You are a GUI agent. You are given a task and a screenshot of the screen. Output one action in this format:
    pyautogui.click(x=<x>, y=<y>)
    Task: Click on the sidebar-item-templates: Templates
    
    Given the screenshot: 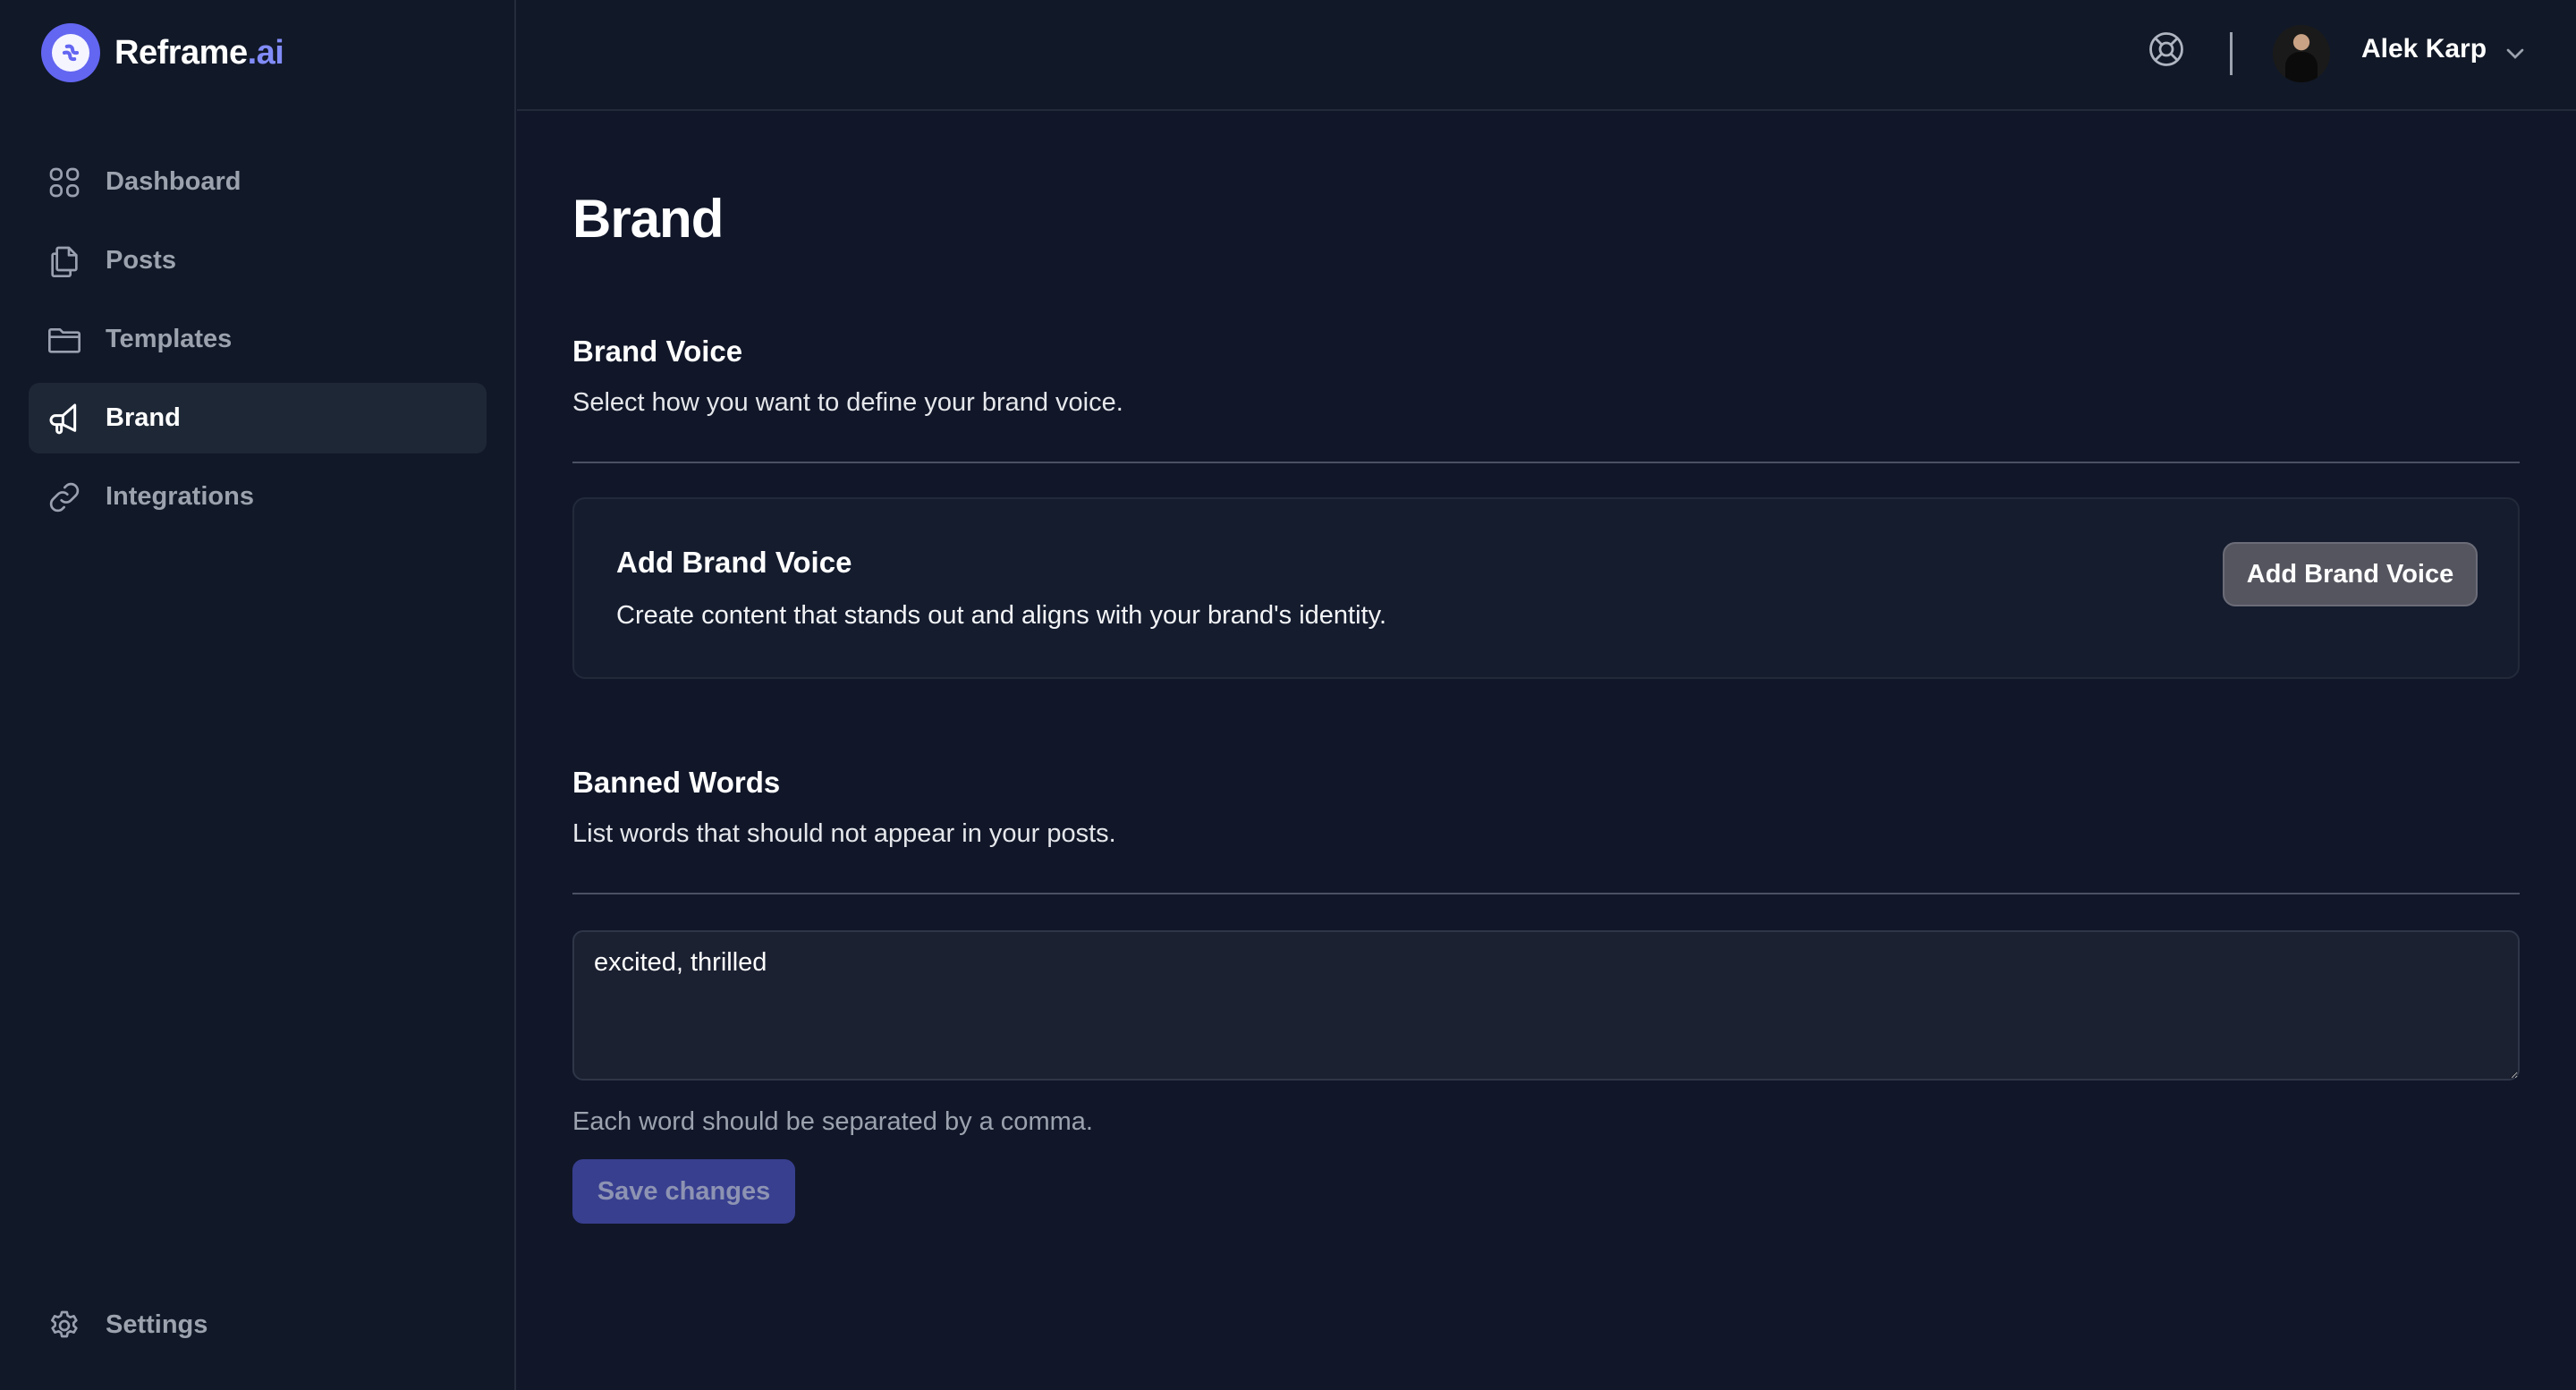 What is the action you would take?
    pyautogui.click(x=258, y=339)
    